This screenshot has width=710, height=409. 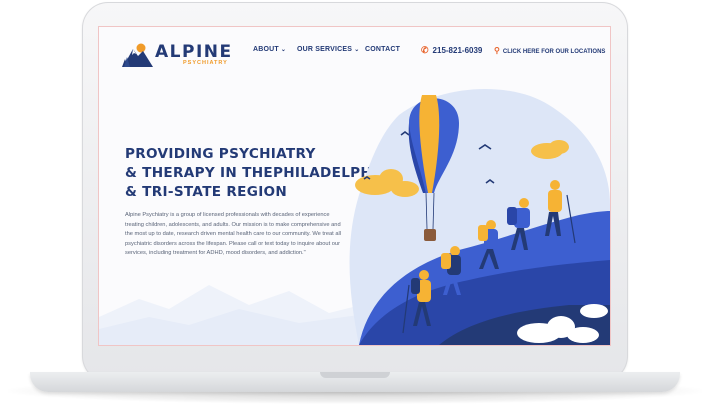 I want to click on phone-icon: ✆, so click(x=425, y=50).